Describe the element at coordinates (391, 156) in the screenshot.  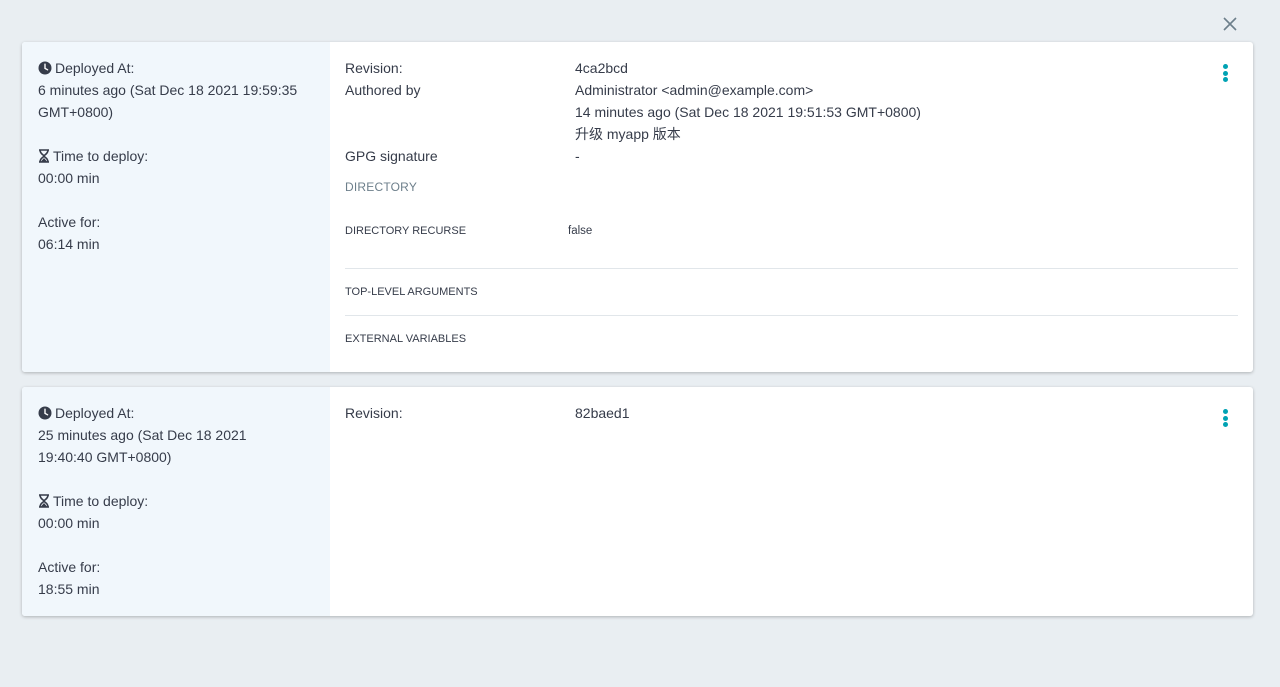
I see `gpg-label: GPG signature` at that location.